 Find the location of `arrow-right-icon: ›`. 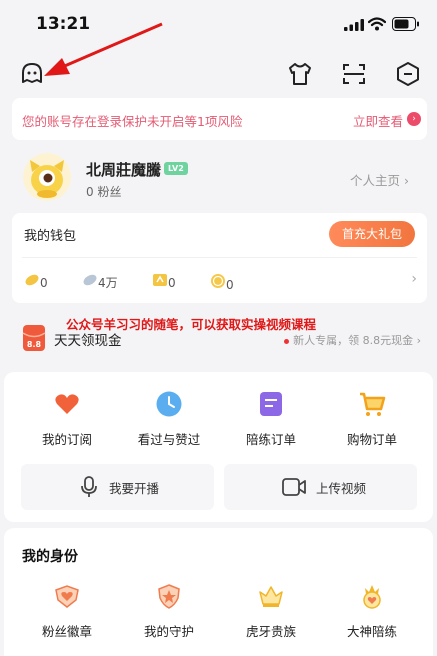

arrow-right-icon: › is located at coordinates (414, 119).